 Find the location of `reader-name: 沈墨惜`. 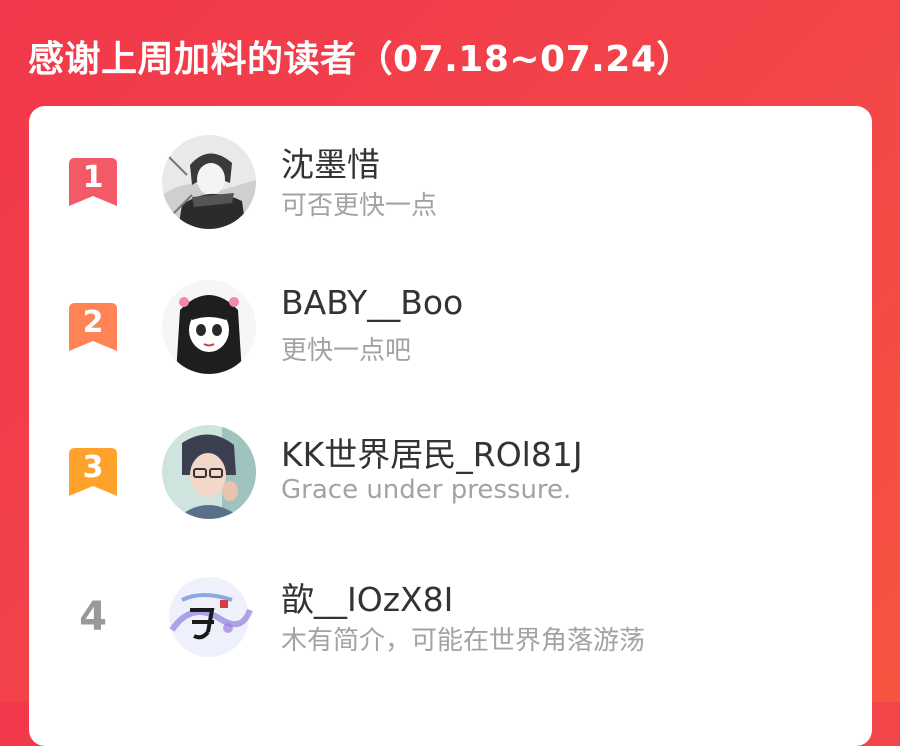

reader-name: 沈墨惜 is located at coordinates (330, 162).